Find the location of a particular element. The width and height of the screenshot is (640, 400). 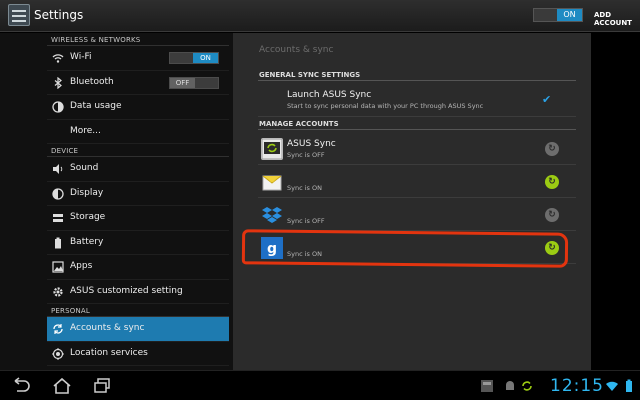

battery-icon is located at coordinates (58, 243).